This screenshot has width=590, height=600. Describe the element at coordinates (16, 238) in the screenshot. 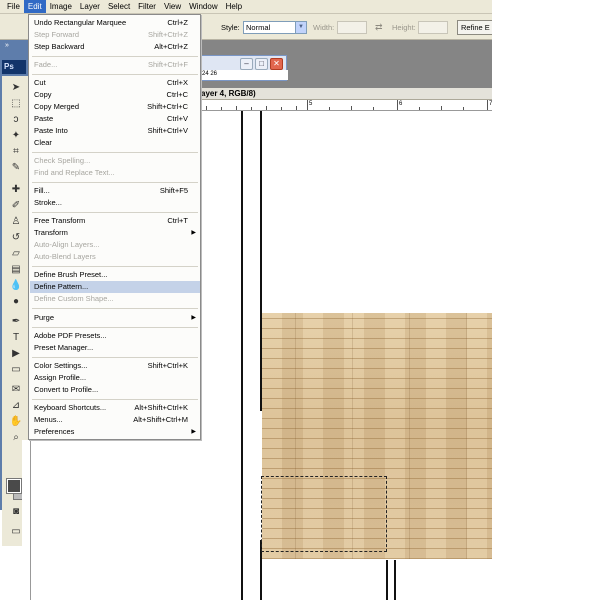

I see `history-brush-icon: ↺` at that location.